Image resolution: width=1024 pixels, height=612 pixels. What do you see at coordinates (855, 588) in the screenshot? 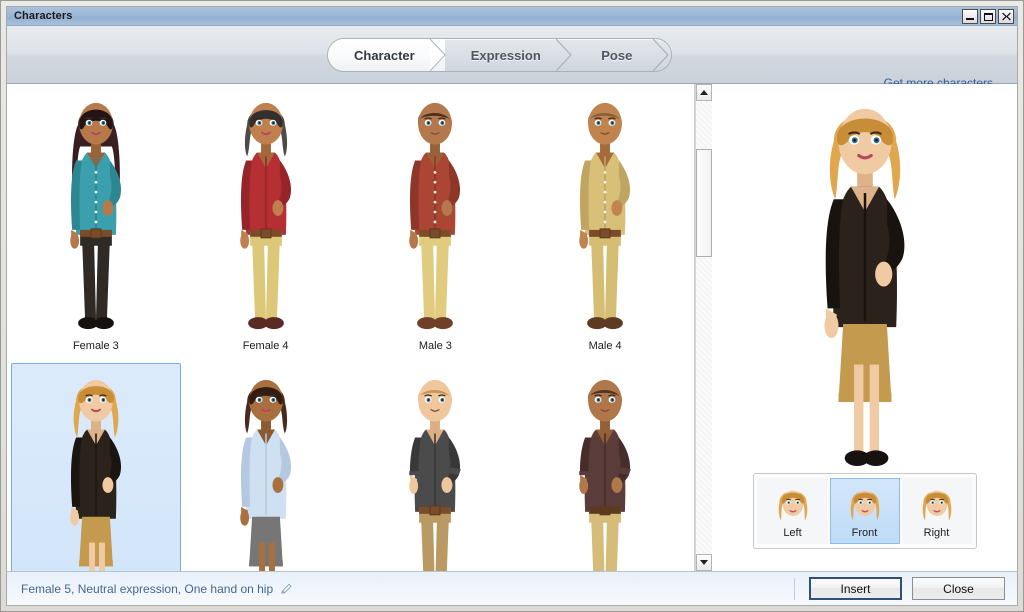
I see `insert-button: Insert` at bounding box center [855, 588].